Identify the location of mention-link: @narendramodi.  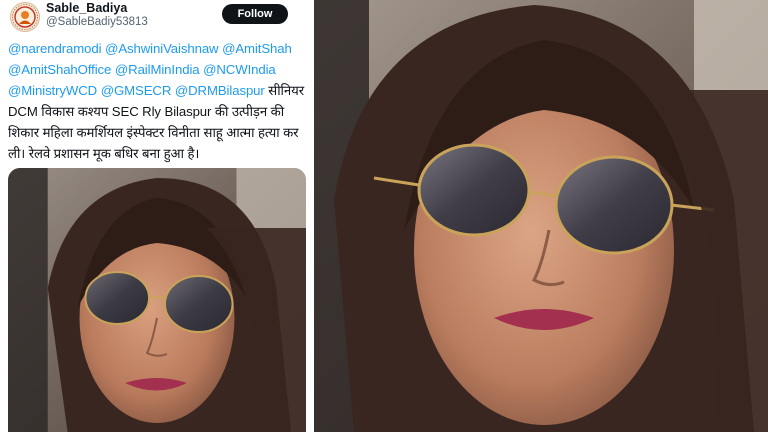
(55, 48).